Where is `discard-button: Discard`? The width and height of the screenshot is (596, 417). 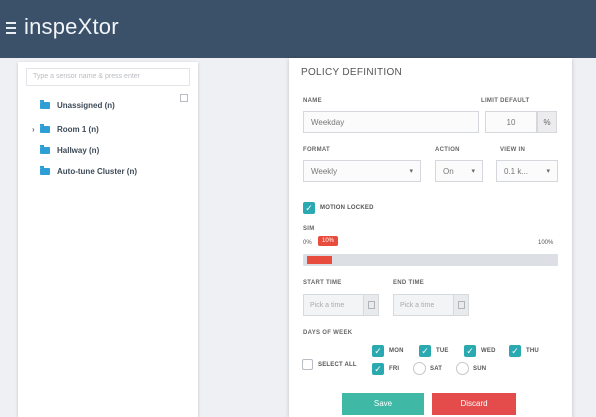 discard-button: Discard is located at coordinates (474, 404).